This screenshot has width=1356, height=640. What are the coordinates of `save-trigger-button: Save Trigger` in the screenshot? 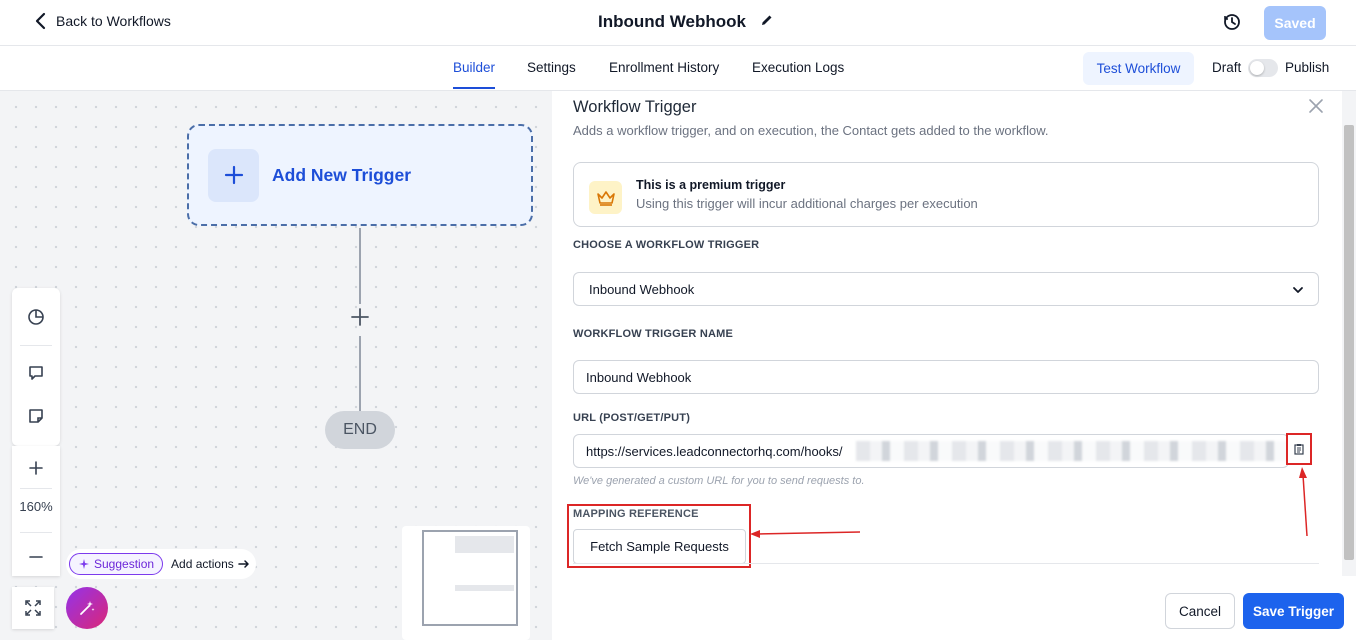 It's located at (1293, 611).